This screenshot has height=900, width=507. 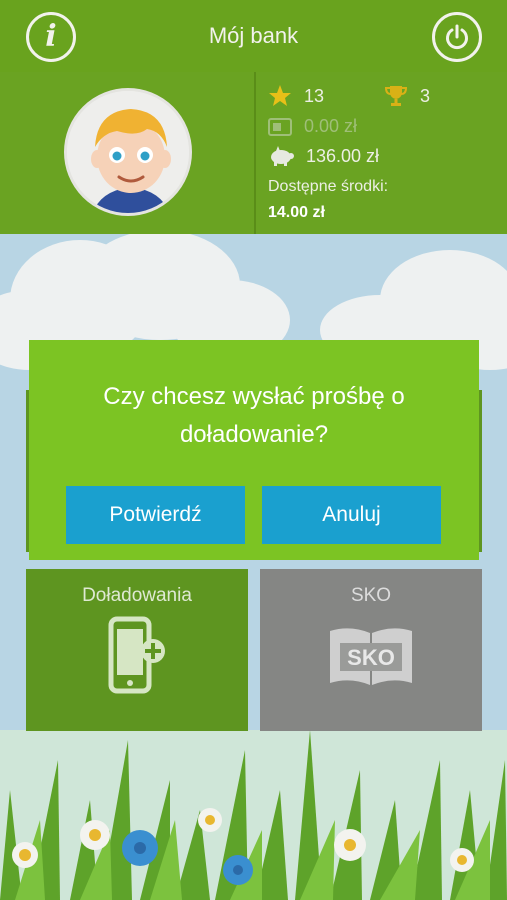 What do you see at coordinates (254, 415) in the screenshot?
I see `dialog-message: Czy chcesz wysłać prośbę o doładowanie?` at bounding box center [254, 415].